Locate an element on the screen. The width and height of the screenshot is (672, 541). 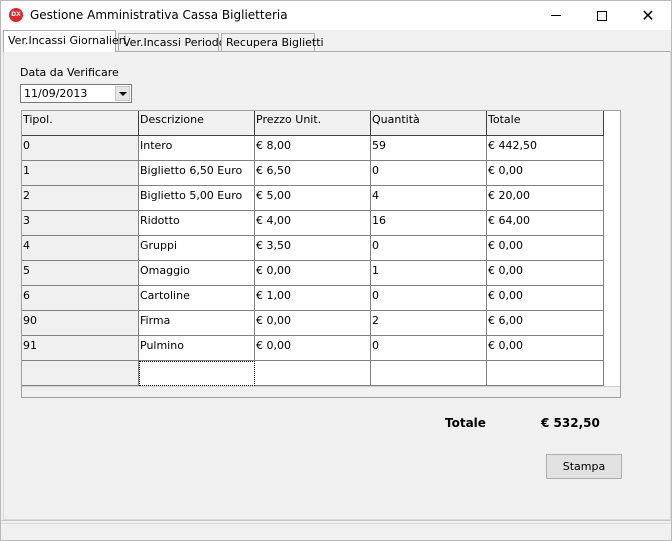
table-cell: € 6,50 is located at coordinates (313, 173).